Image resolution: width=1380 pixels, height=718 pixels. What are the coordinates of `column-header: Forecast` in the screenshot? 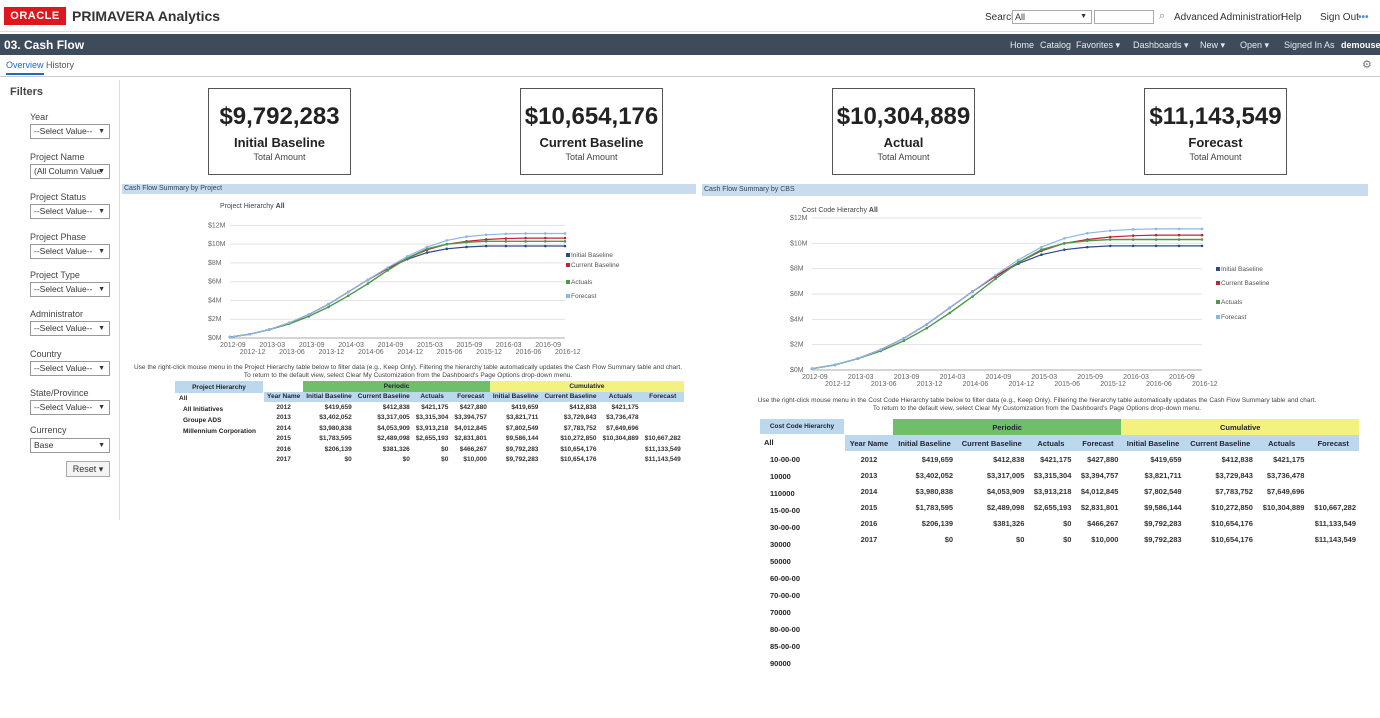 It's located at (662, 396).